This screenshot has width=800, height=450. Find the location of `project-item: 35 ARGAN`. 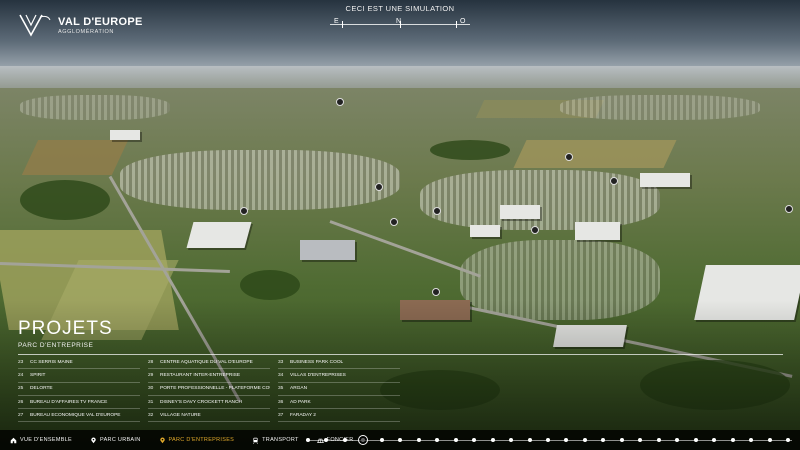

project-item: 35 ARGAN is located at coordinates (339, 389).